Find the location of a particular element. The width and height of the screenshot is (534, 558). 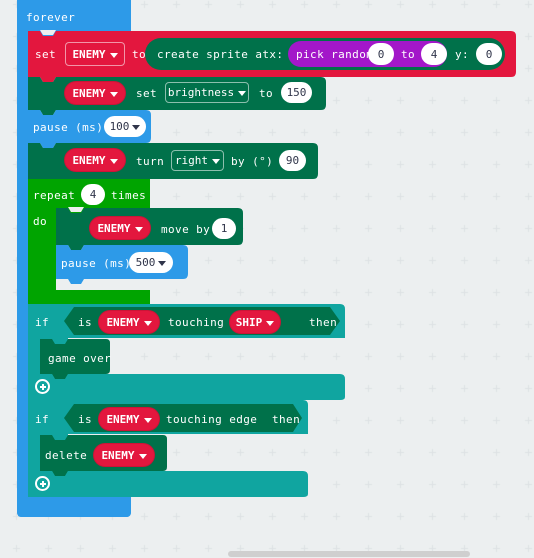

pause-value-dropdown-1: 100 is located at coordinates (125, 126).